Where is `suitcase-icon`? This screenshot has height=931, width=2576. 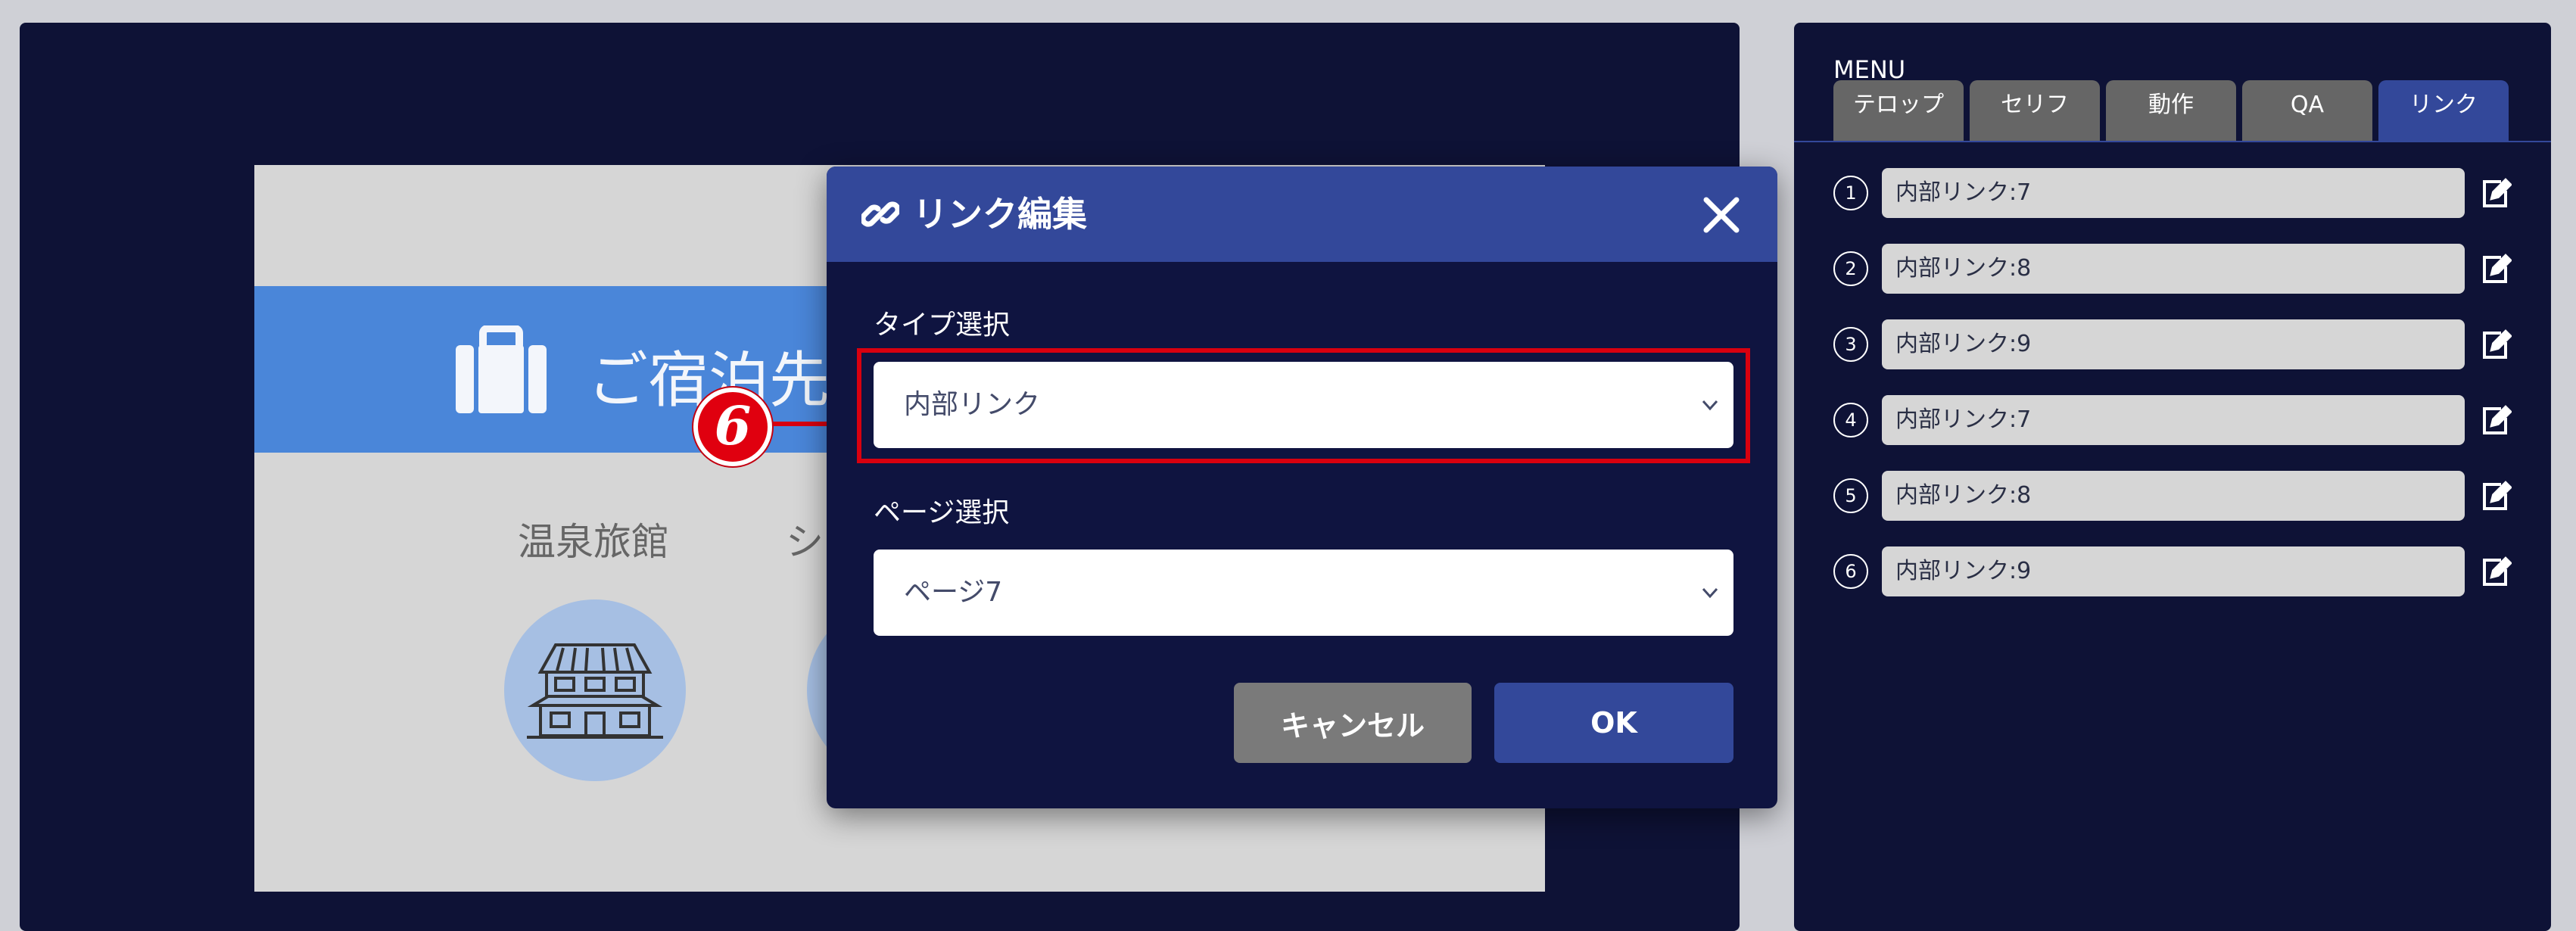
suitcase-icon is located at coordinates (501, 369).